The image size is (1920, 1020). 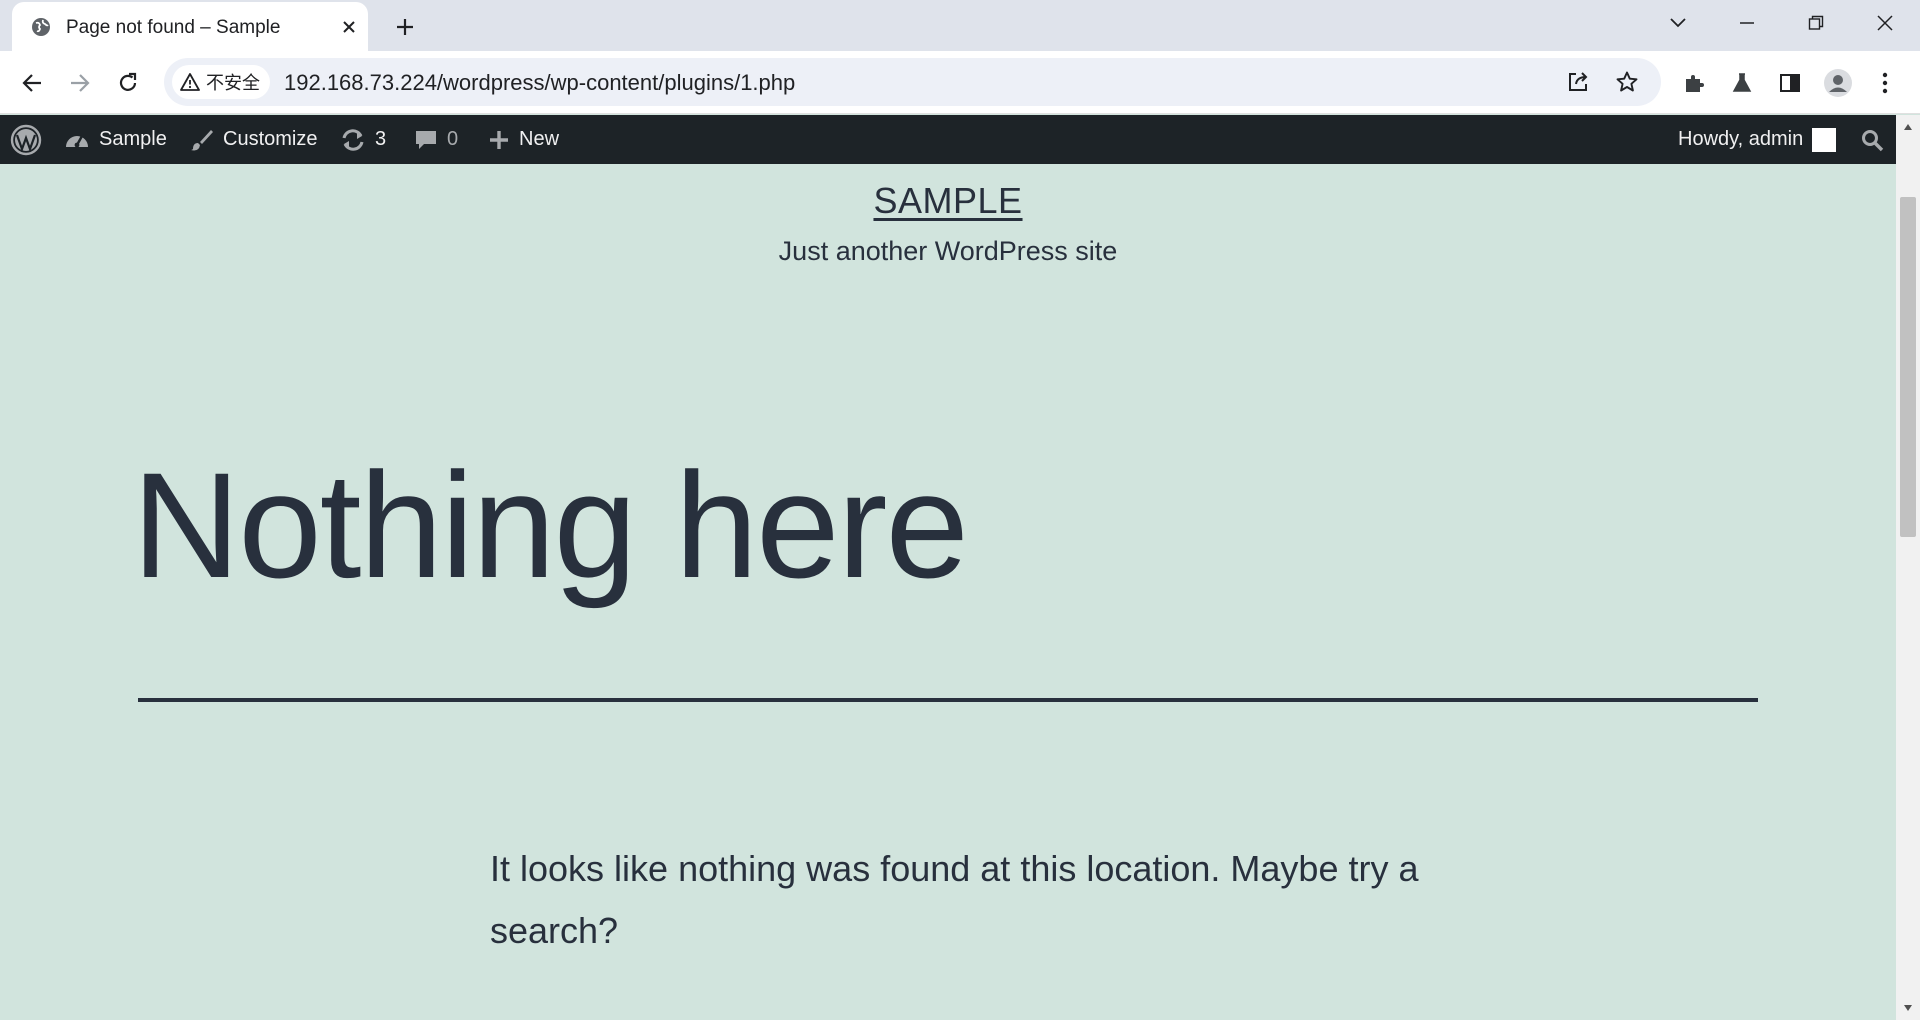 I want to click on site-description: Just another WordPress site, so click(x=948, y=251).